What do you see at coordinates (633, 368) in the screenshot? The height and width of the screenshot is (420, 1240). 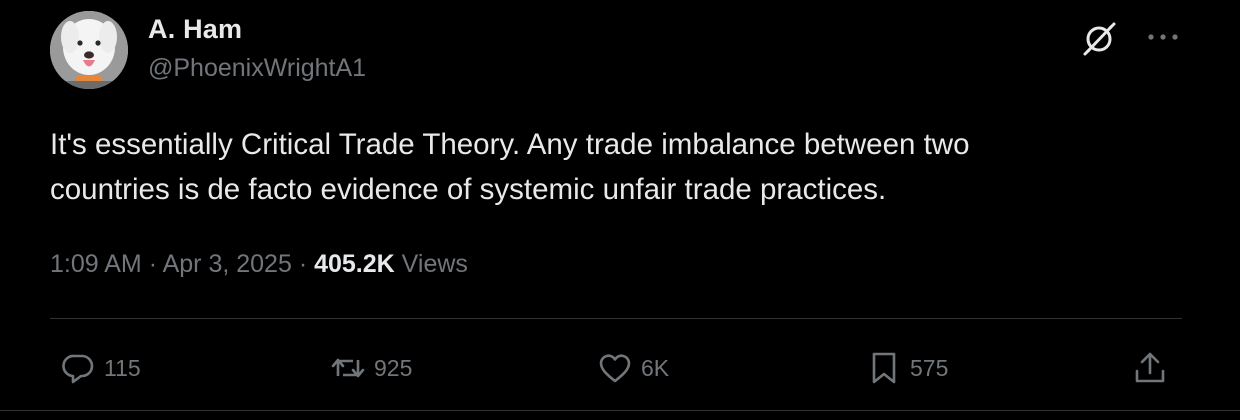 I see `like-button: 6K` at bounding box center [633, 368].